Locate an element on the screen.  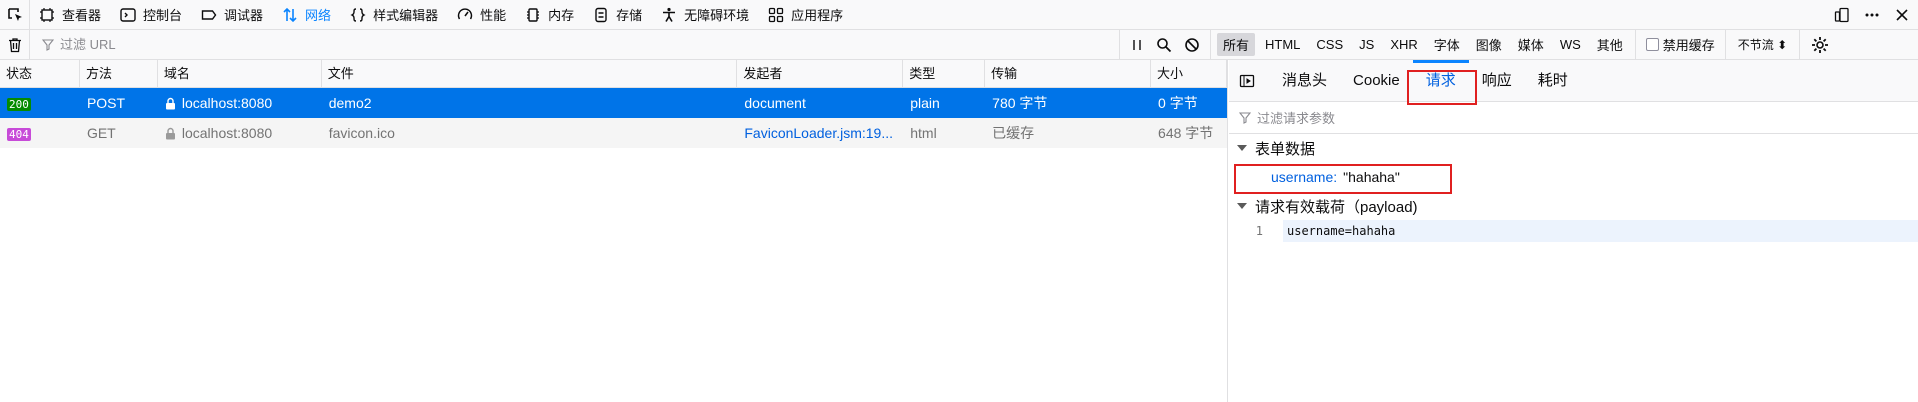
block-icon is located at coordinates (1192, 45).